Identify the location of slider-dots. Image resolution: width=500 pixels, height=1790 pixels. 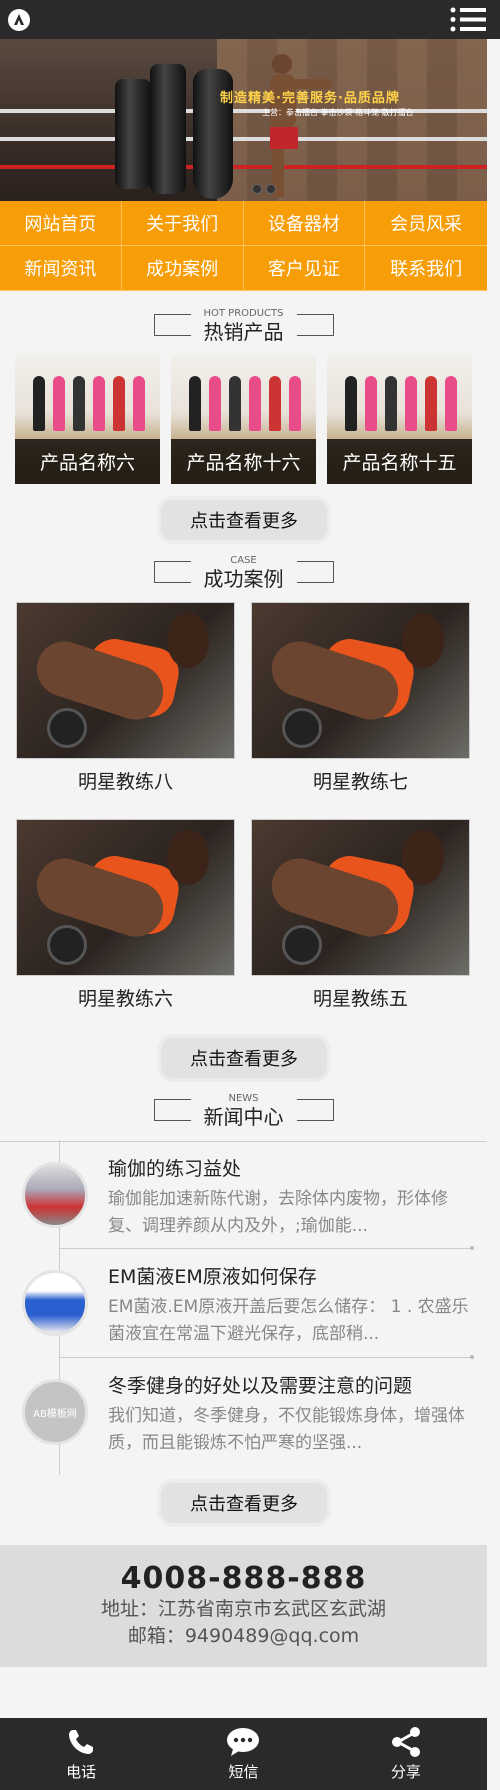
(266, 188).